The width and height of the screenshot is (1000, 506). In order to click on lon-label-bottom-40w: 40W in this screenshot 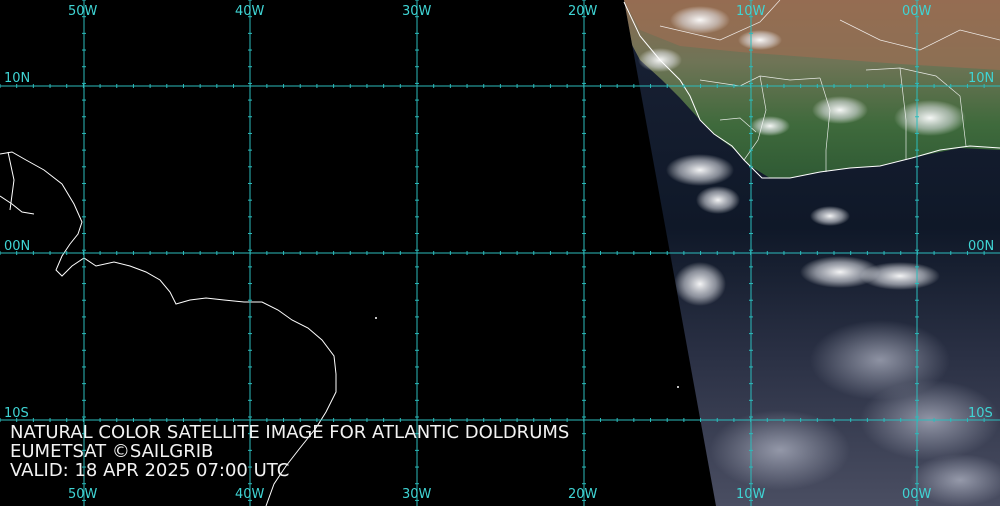, I will do `click(250, 494)`.